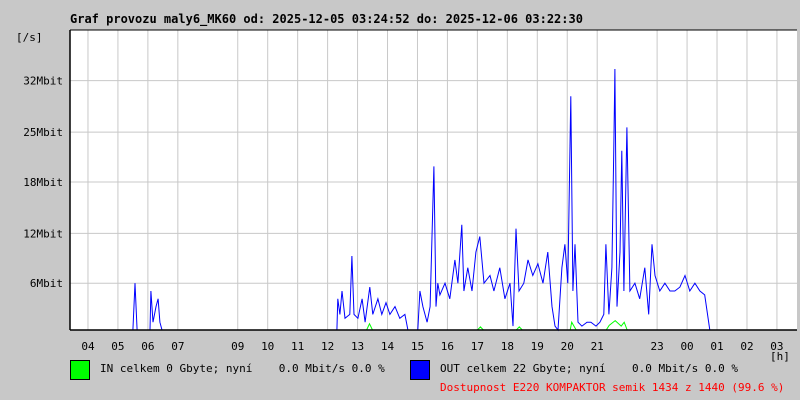 Image resolution: width=800 pixels, height=400 pixels. What do you see at coordinates (447, 346) in the screenshot?
I see `x-tick-label: 16` at bounding box center [447, 346].